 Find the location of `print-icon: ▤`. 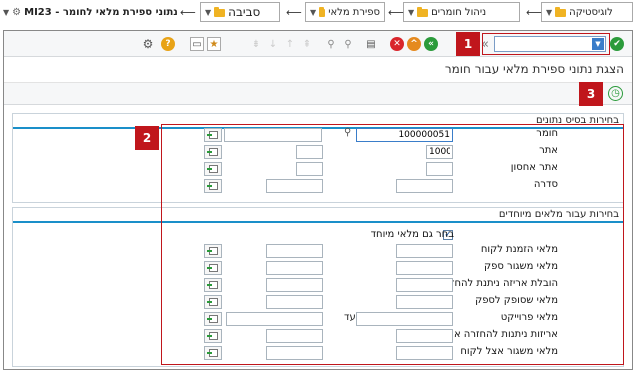

print-icon: ▤ is located at coordinates (371, 44).